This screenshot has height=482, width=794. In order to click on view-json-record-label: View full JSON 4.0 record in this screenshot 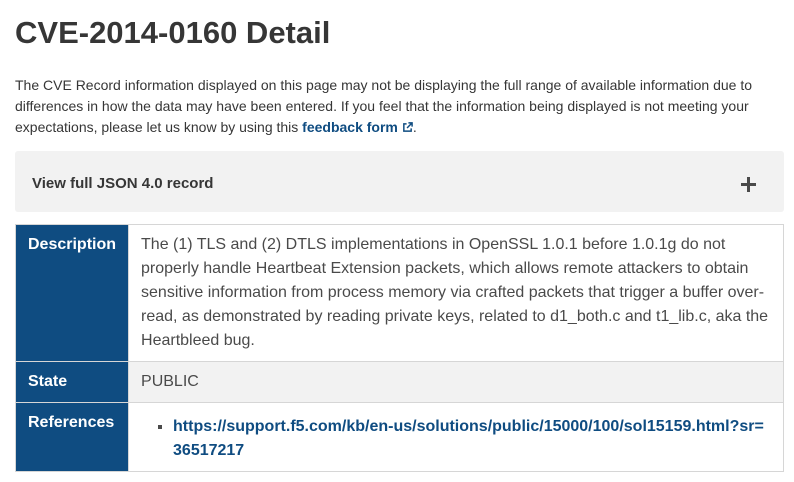, I will do `click(123, 183)`.